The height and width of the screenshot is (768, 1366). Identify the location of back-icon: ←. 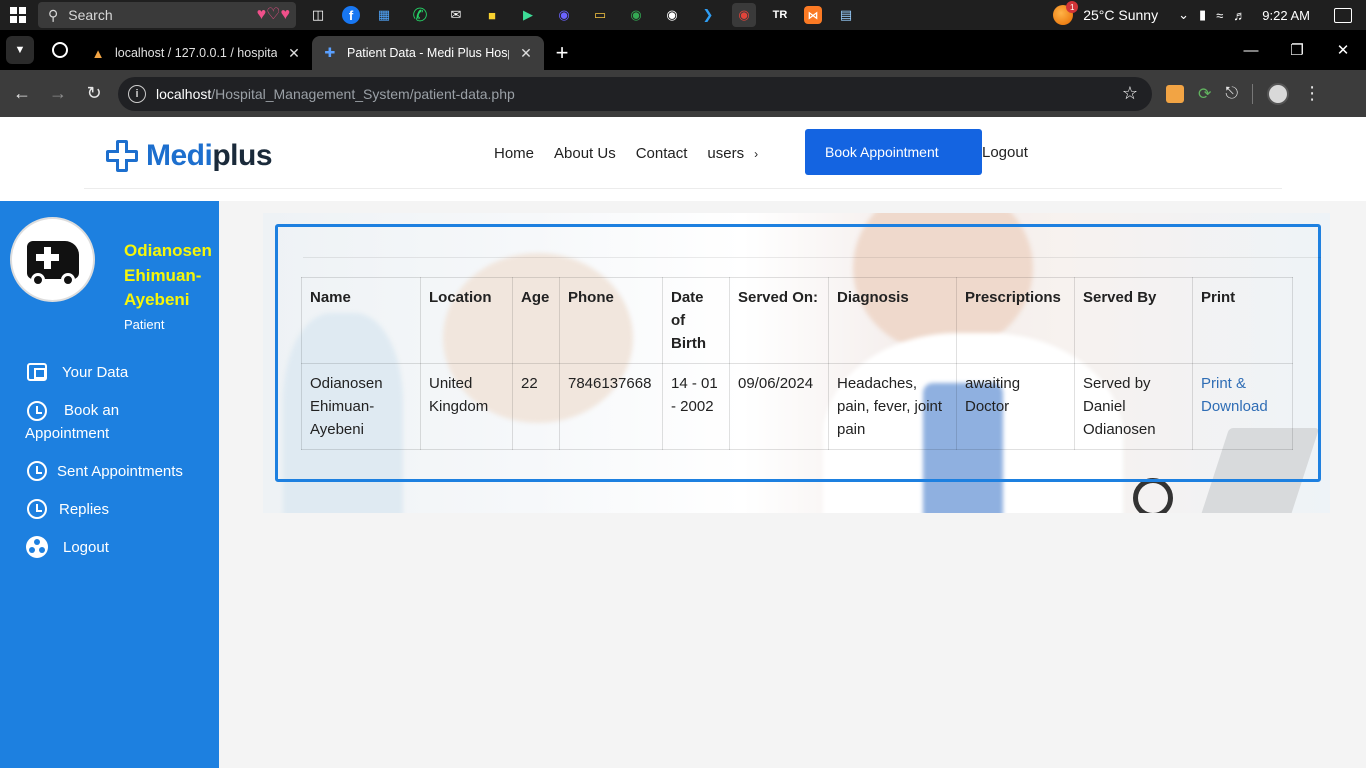
(22, 94).